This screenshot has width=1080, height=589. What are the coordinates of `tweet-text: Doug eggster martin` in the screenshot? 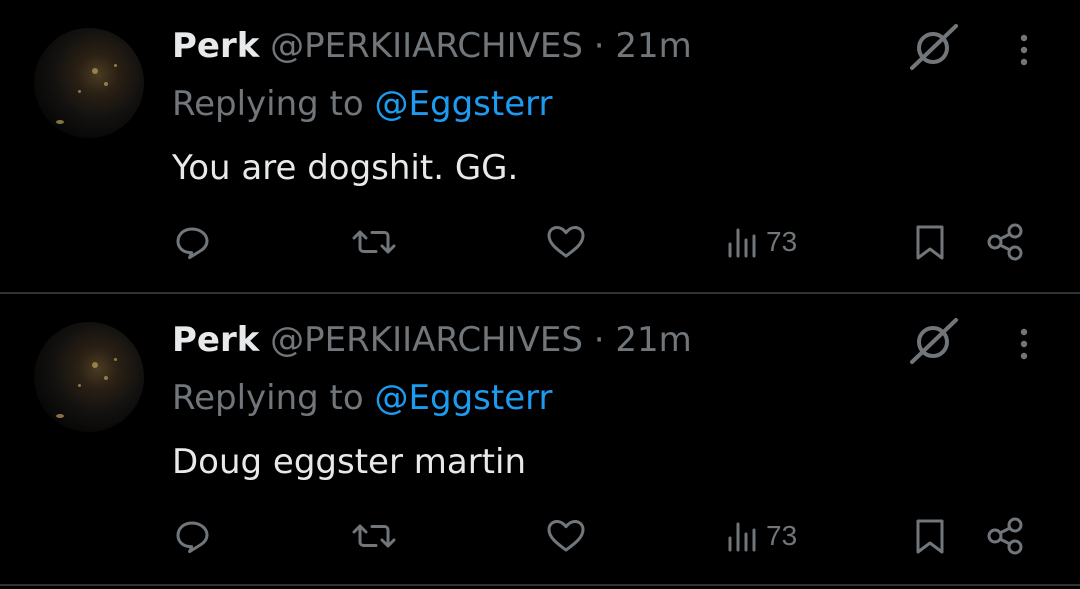 It's located at (349, 462).